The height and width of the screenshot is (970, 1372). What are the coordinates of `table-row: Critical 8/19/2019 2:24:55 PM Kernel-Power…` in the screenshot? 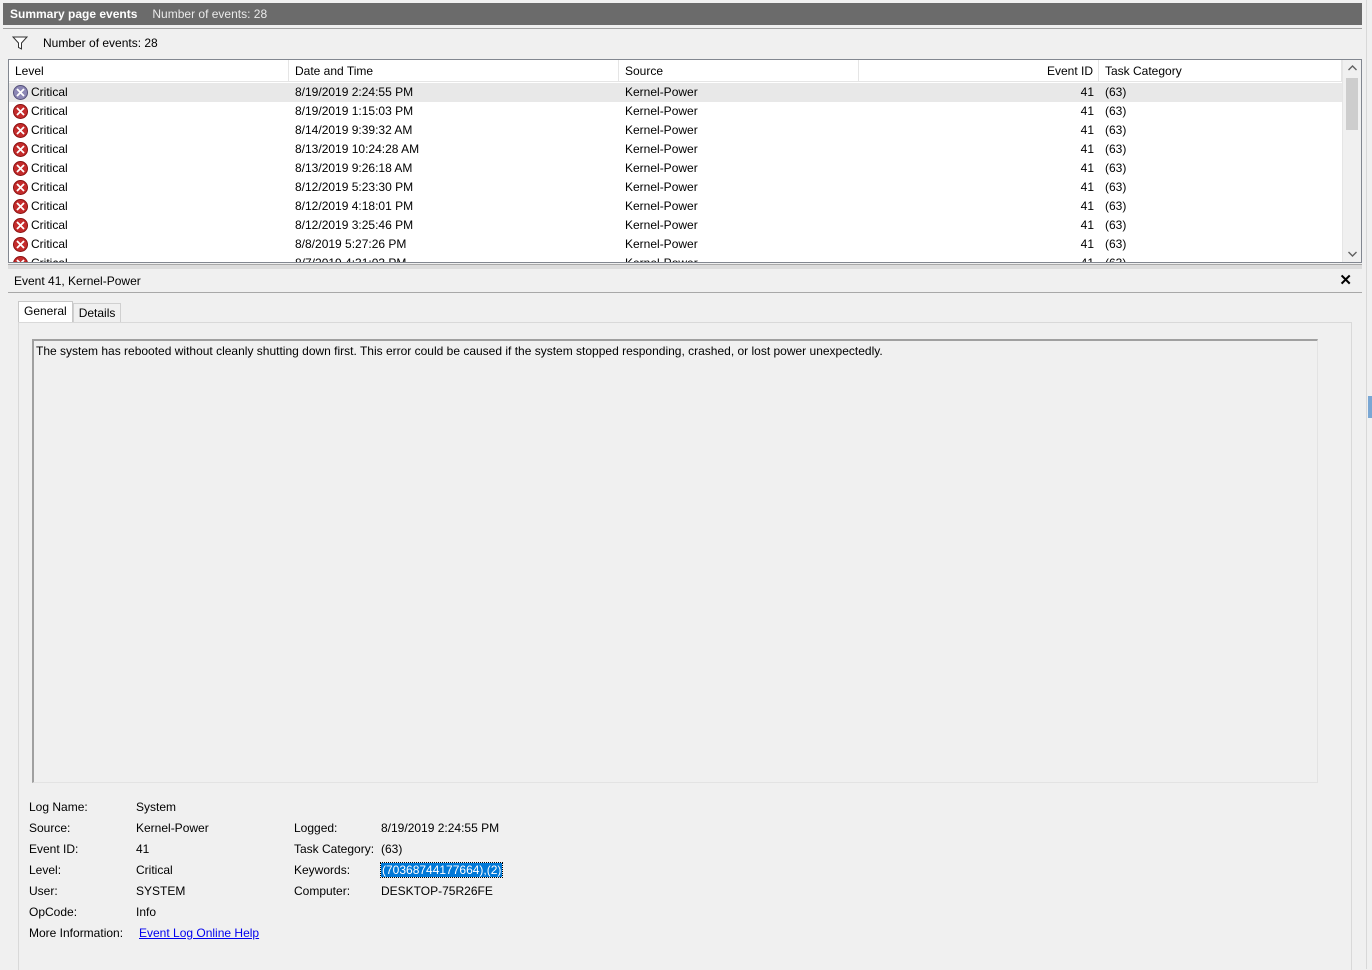 It's located at (675, 92).